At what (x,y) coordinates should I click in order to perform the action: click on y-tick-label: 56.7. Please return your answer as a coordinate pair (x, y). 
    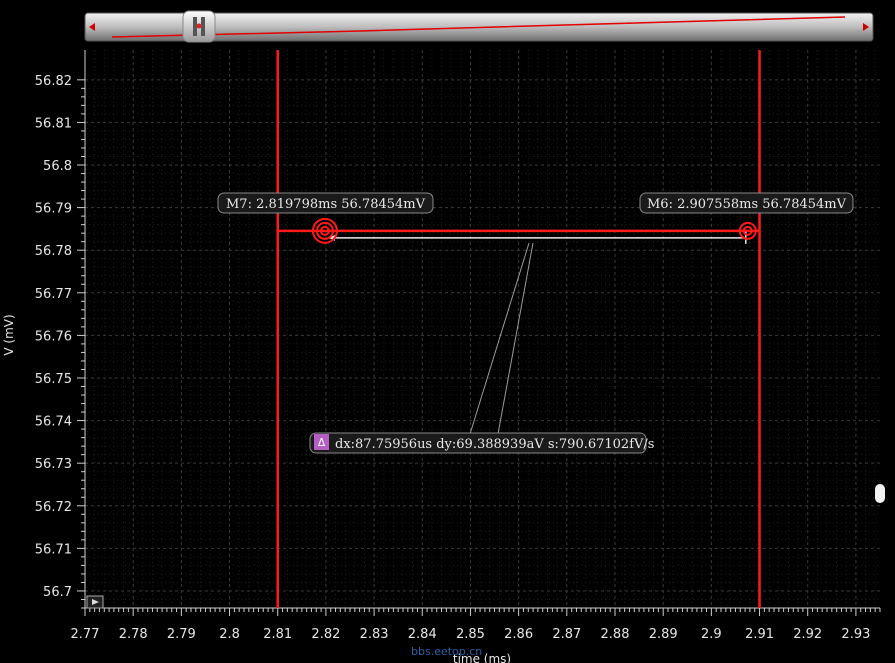
    Looking at the image, I should click on (57, 592).